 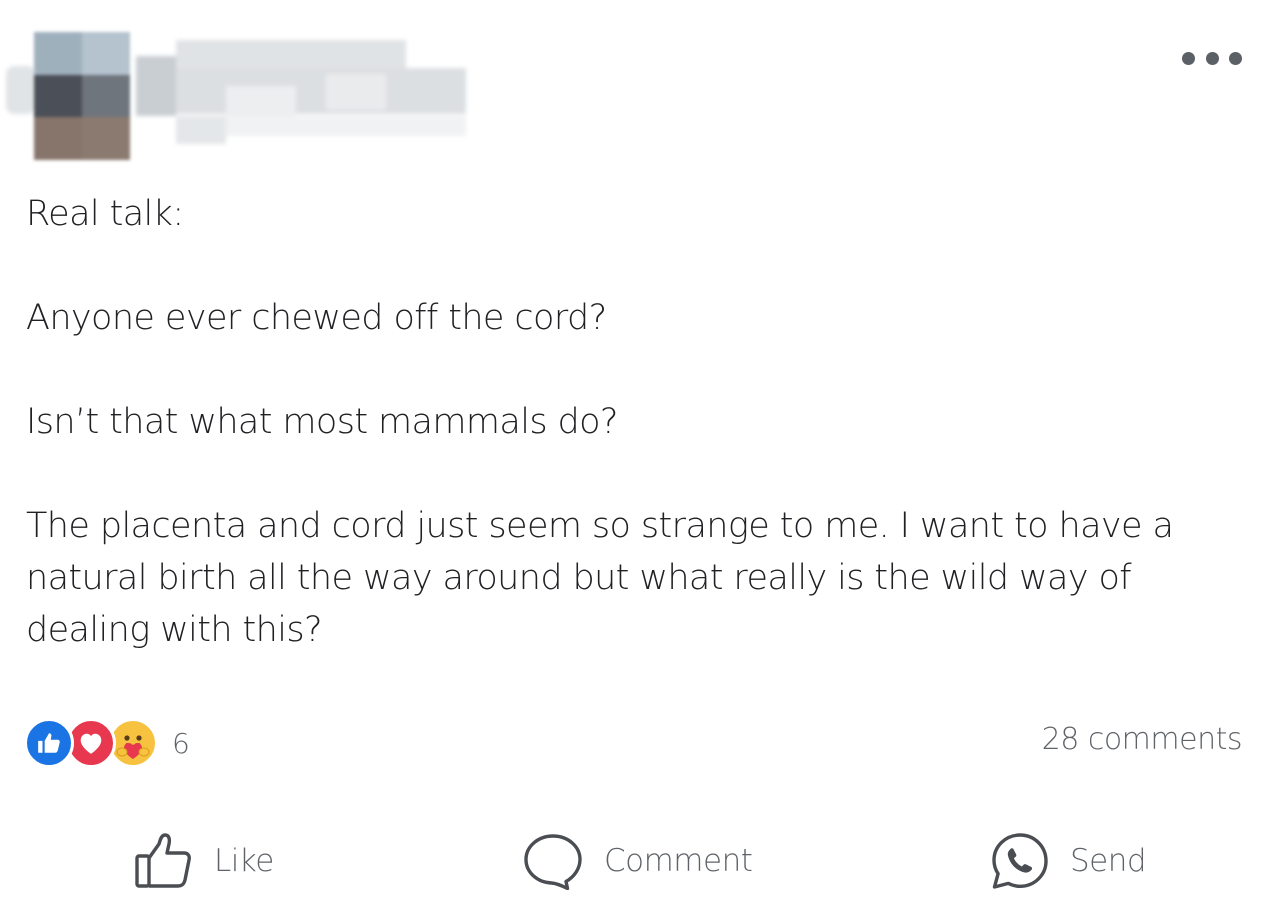 I want to click on like-button: Like, so click(x=204, y=861).